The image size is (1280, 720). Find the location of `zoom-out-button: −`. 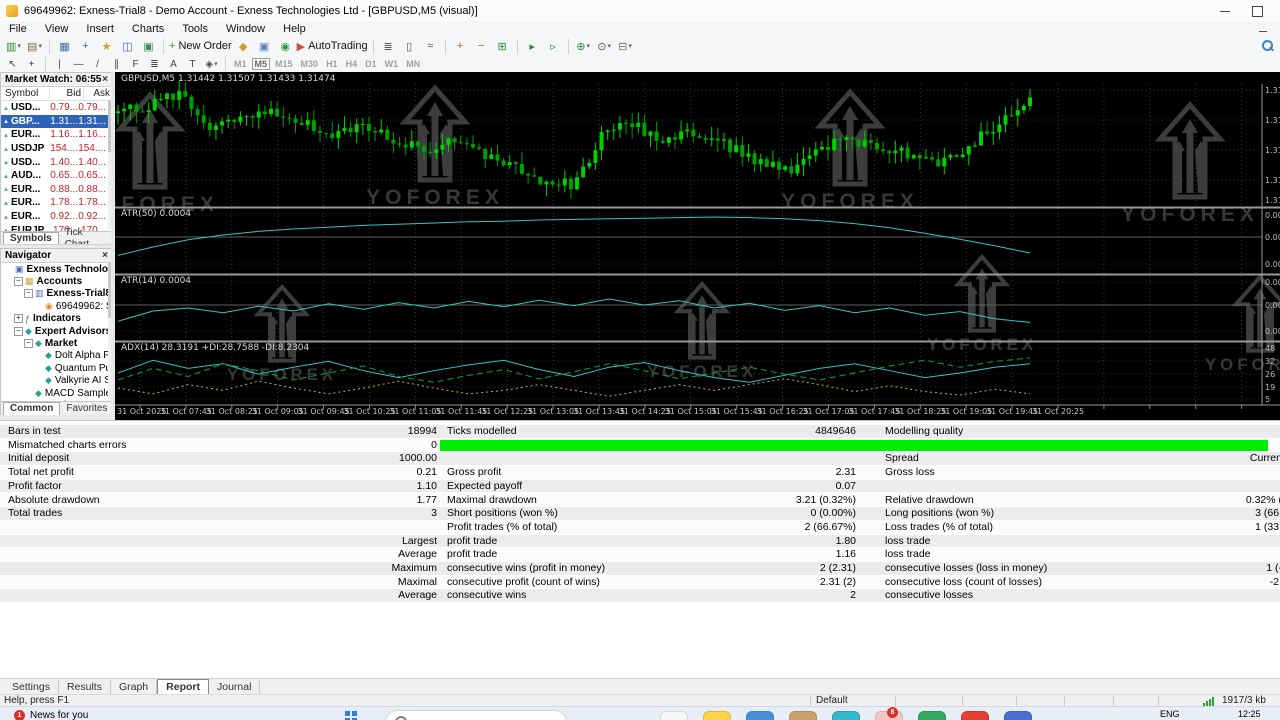

zoom-out-button: − is located at coordinates (481, 46).